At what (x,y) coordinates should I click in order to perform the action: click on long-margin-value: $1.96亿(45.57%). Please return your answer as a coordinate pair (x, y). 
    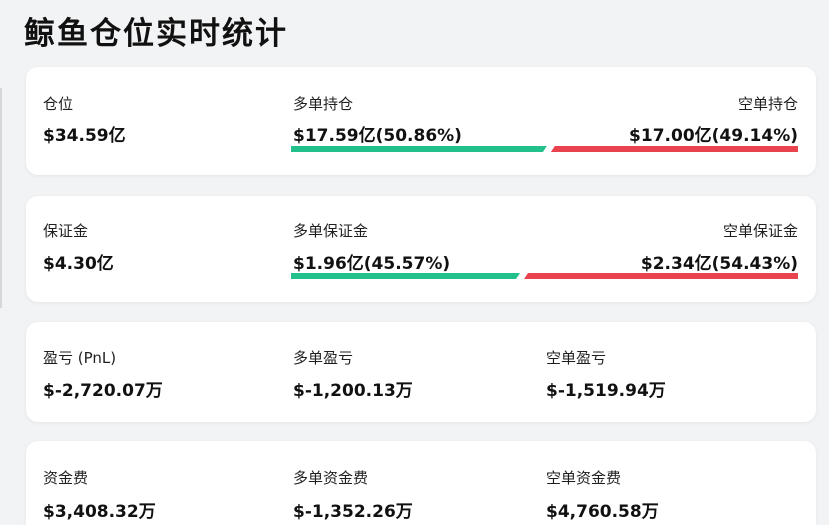
    Looking at the image, I should click on (372, 264).